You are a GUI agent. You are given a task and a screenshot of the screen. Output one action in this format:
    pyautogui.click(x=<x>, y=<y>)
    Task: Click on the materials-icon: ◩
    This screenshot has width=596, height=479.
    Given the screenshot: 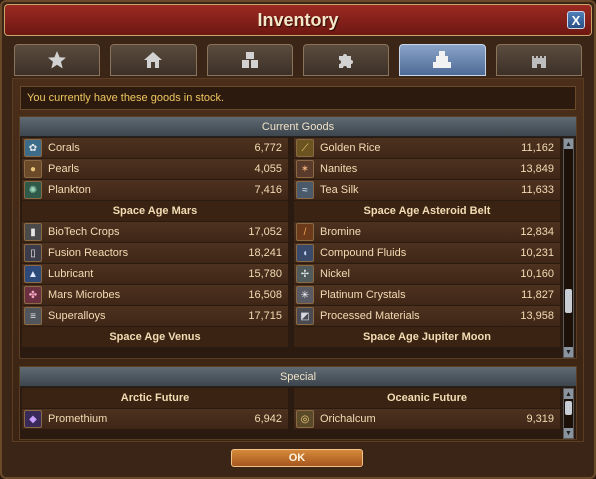 What is the action you would take?
    pyautogui.click(x=305, y=316)
    